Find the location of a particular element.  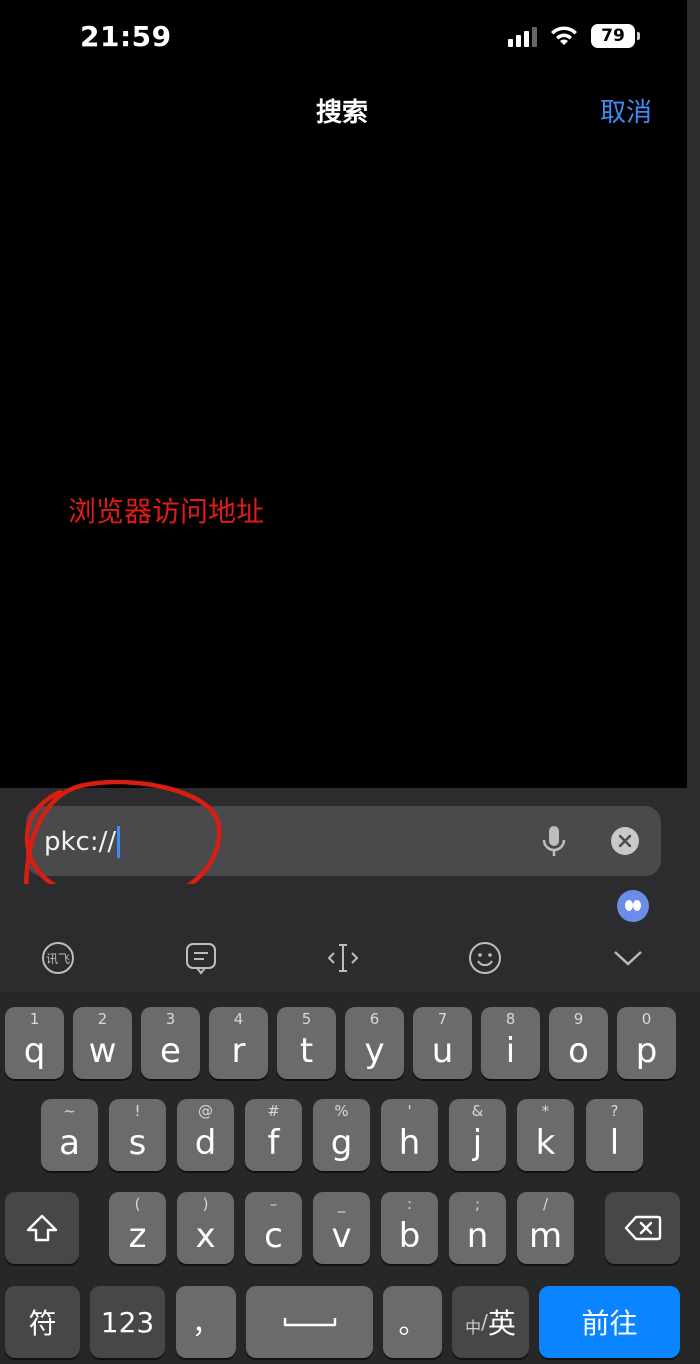

language-toggle-key: 中 / 英 is located at coordinates (490, 1322).